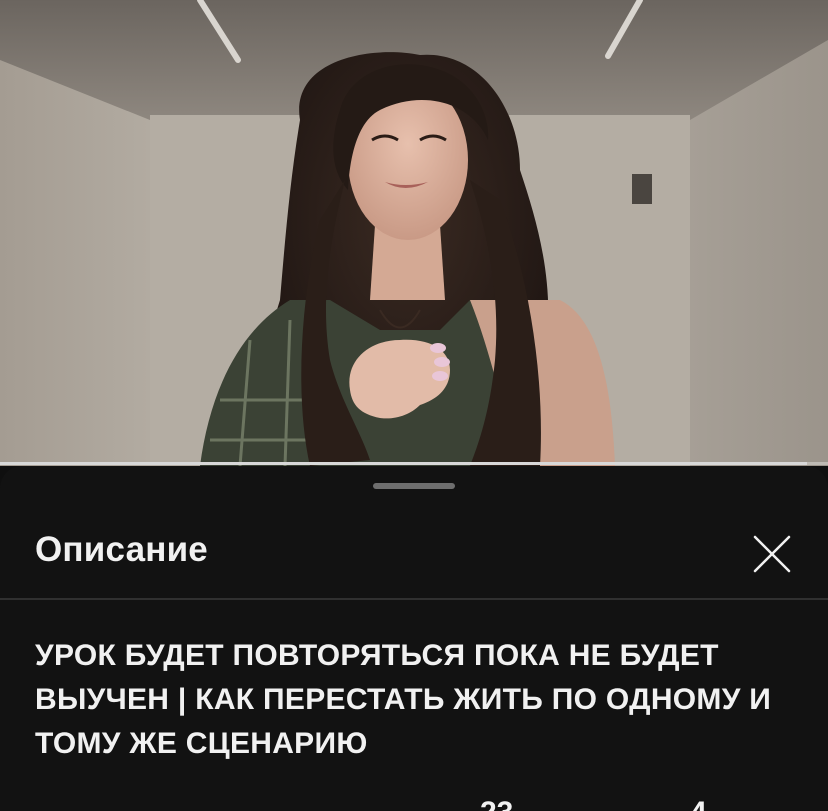 The height and width of the screenshot is (811, 828). What do you see at coordinates (496, 804) in the screenshot?
I see `views-count: 23` at bounding box center [496, 804].